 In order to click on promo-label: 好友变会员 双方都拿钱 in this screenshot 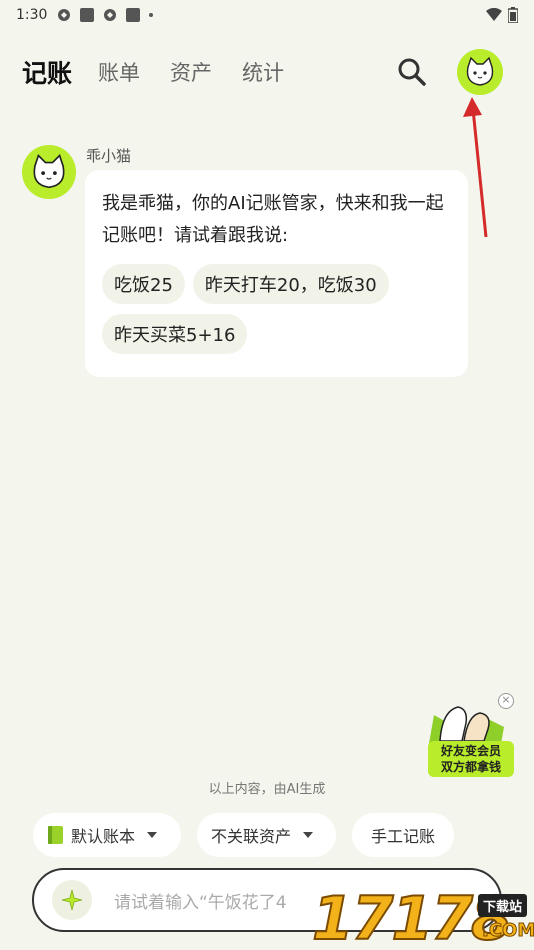, I will do `click(471, 759)`.